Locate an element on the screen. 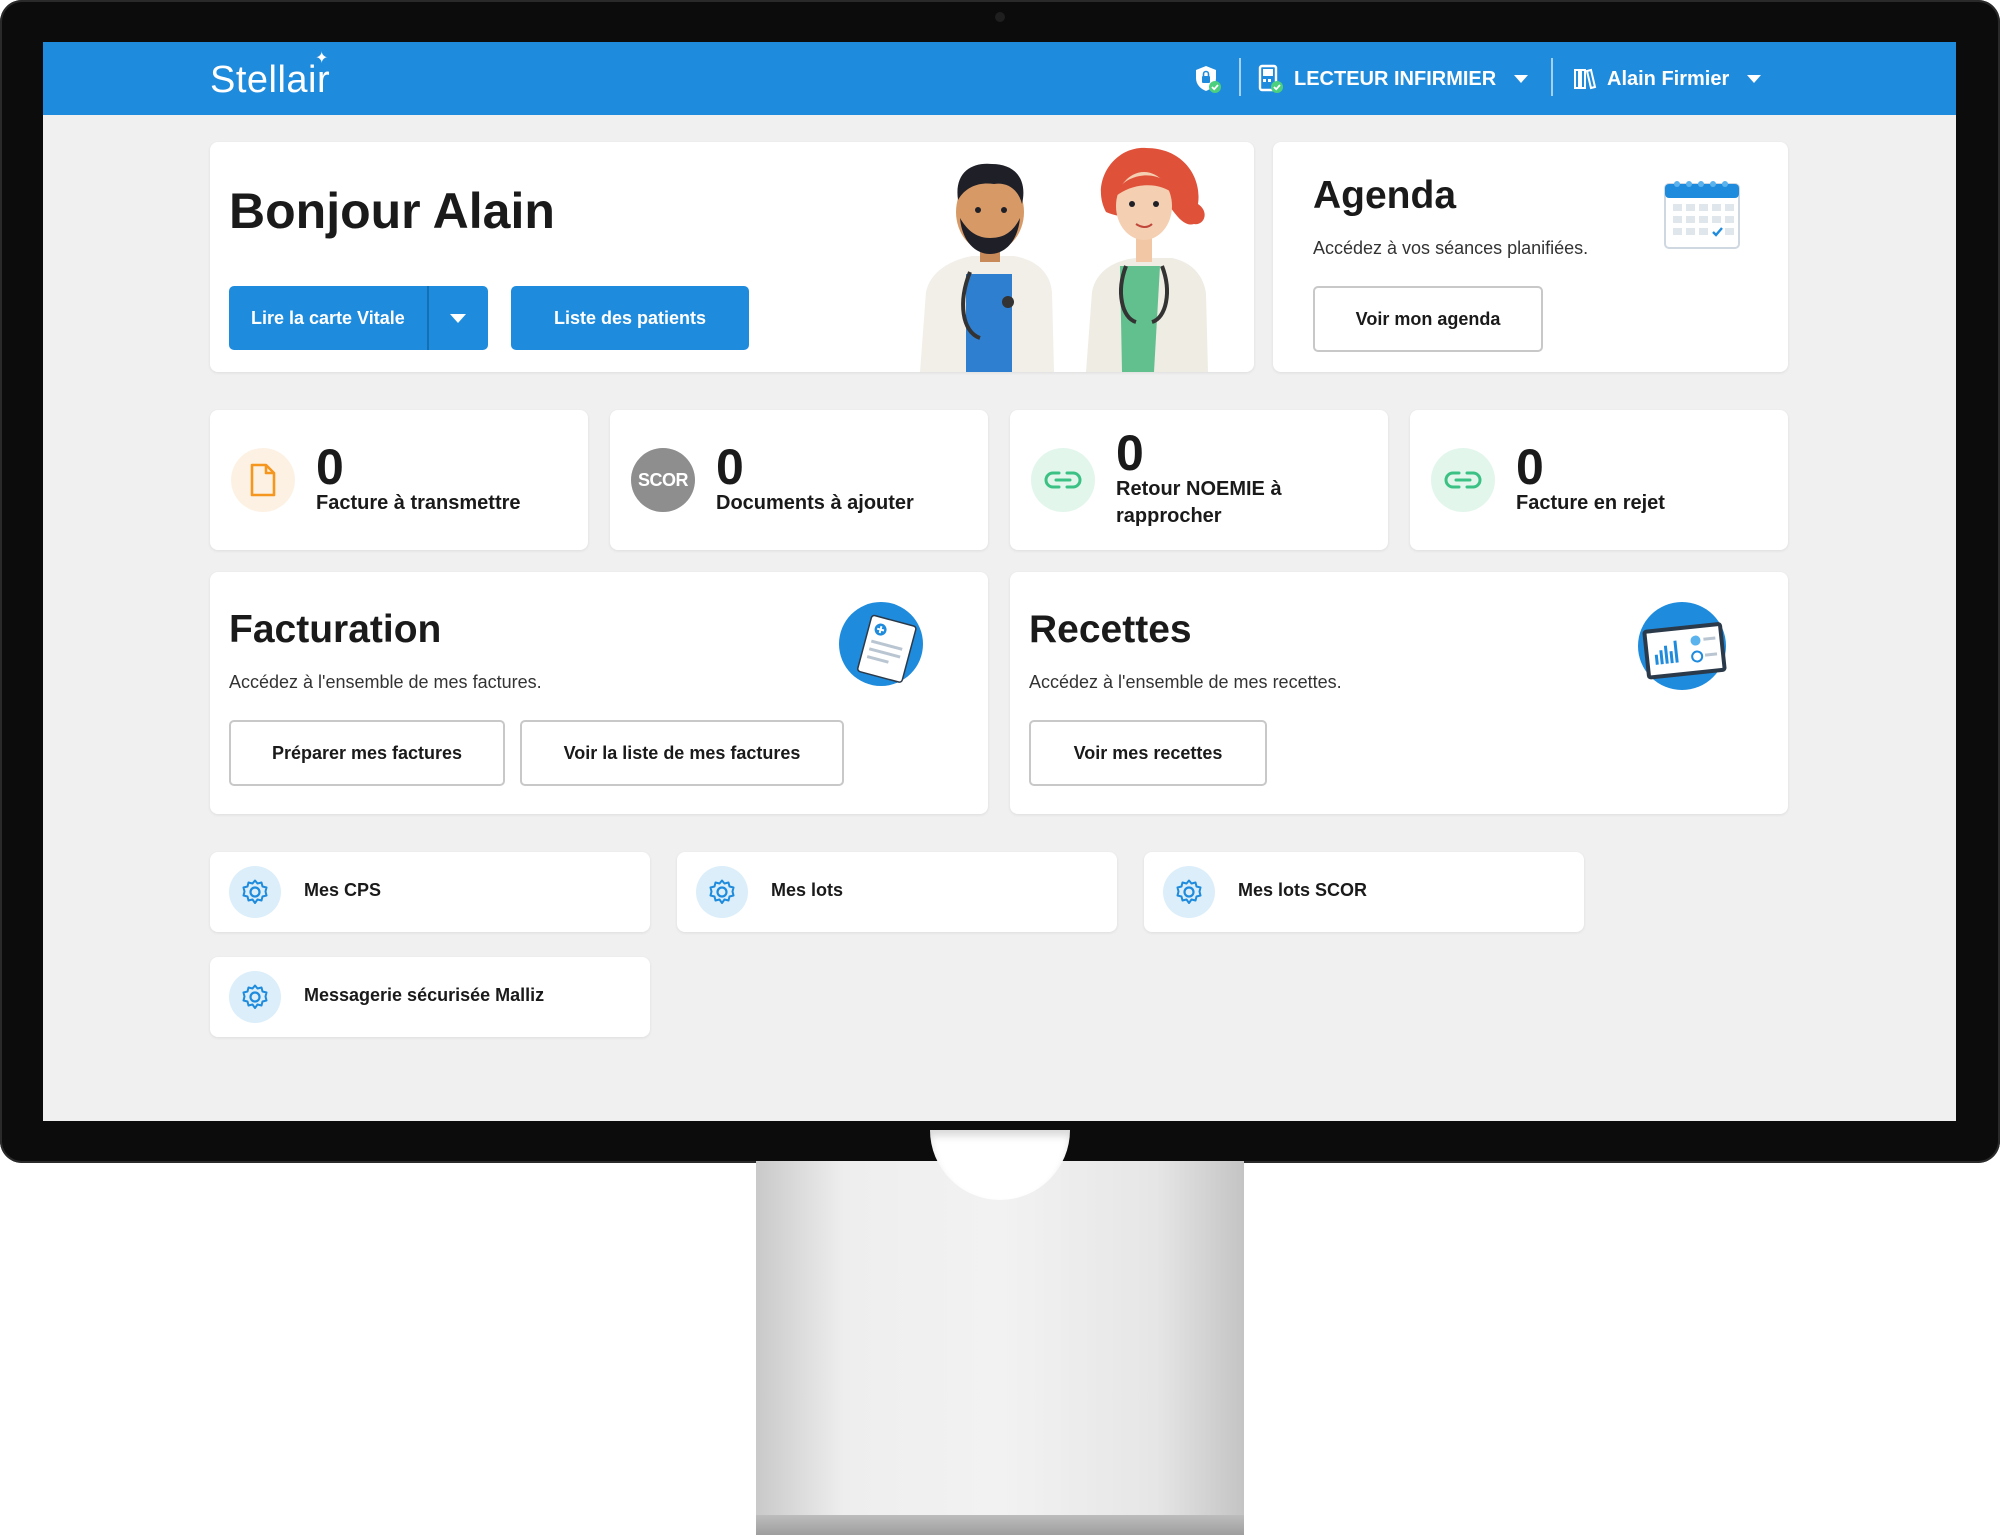 The height and width of the screenshot is (1535, 2000). camera is located at coordinates (1000, 17).